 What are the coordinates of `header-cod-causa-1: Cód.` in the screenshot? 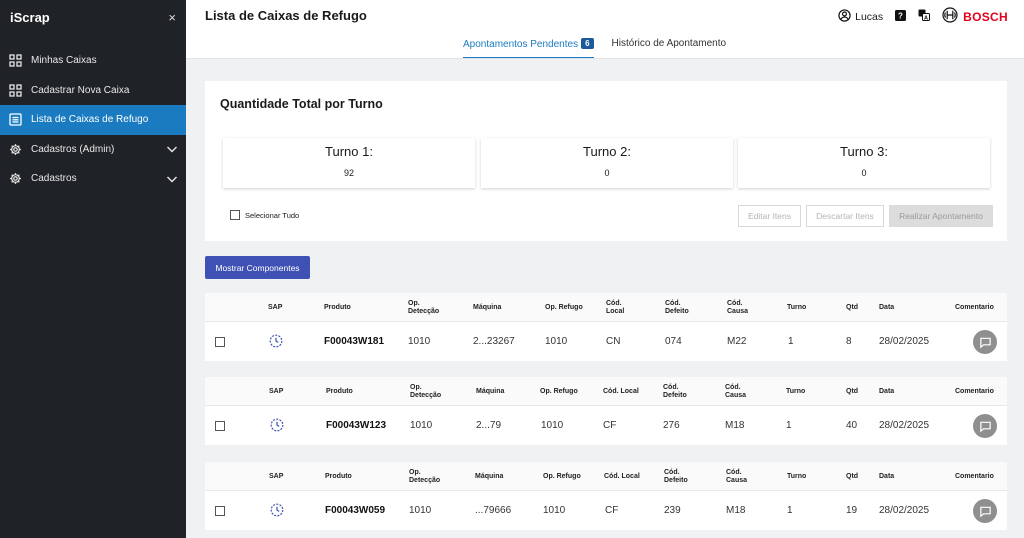 It's located at (734, 472).